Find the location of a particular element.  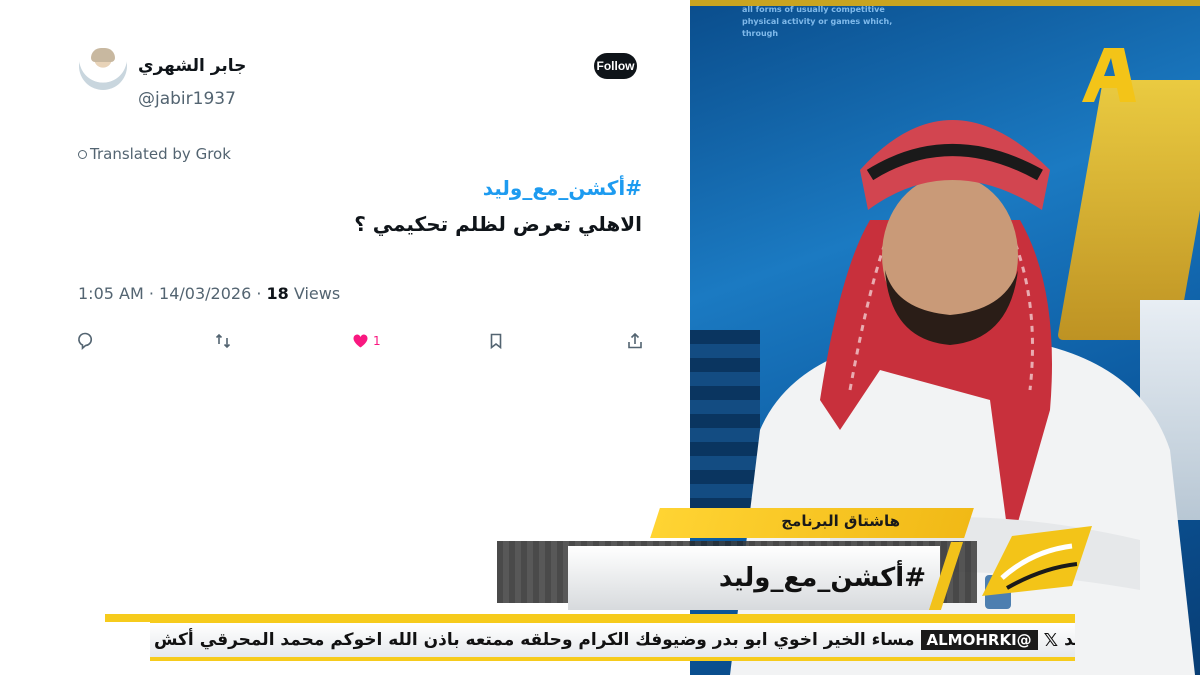

user-handle: @jabir1937 is located at coordinates (187, 99).